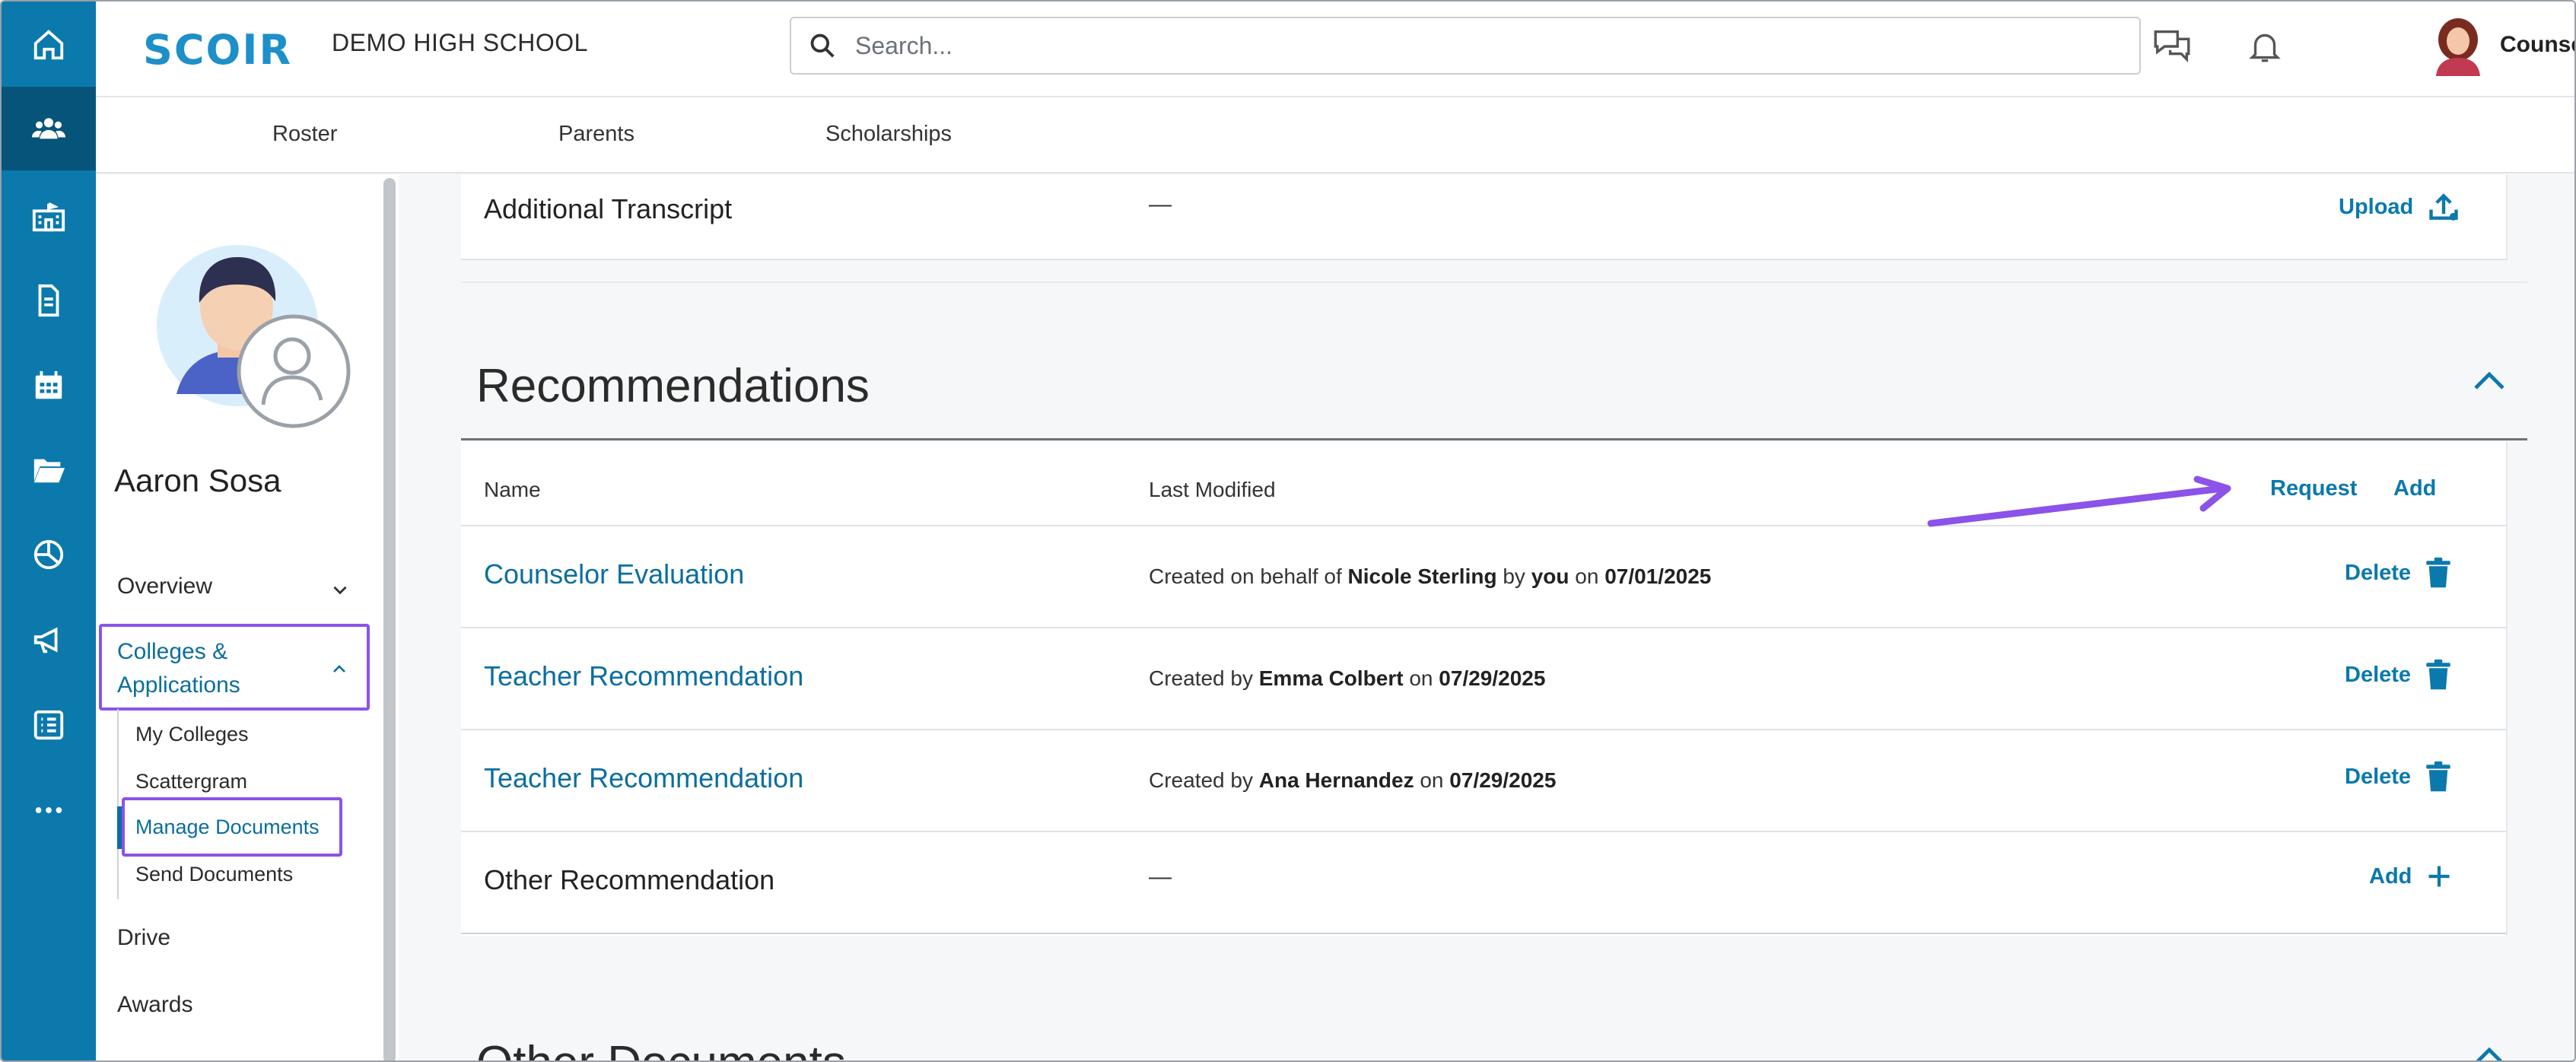 The image size is (2576, 1062). What do you see at coordinates (118, 804) in the screenshot?
I see `subnav-tree-line` at bounding box center [118, 804].